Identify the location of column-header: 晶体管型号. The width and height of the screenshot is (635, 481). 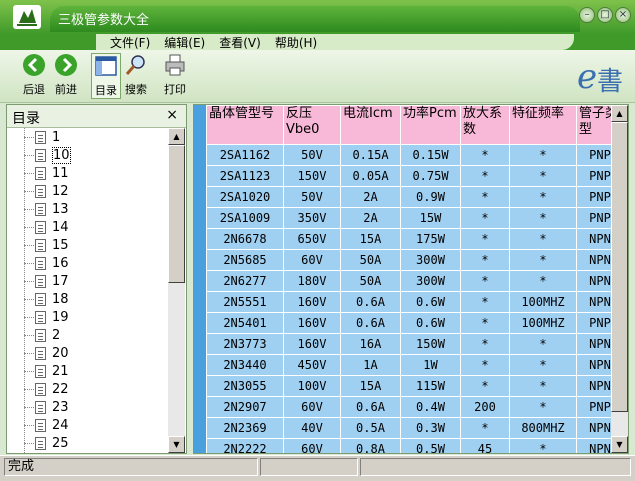
(245, 125).